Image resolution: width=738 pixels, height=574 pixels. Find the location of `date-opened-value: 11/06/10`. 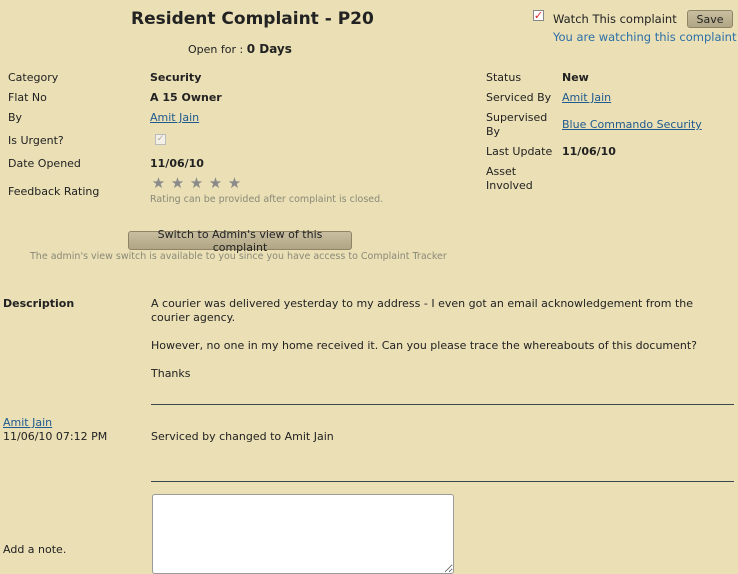

date-opened-value: 11/06/10 is located at coordinates (177, 163).